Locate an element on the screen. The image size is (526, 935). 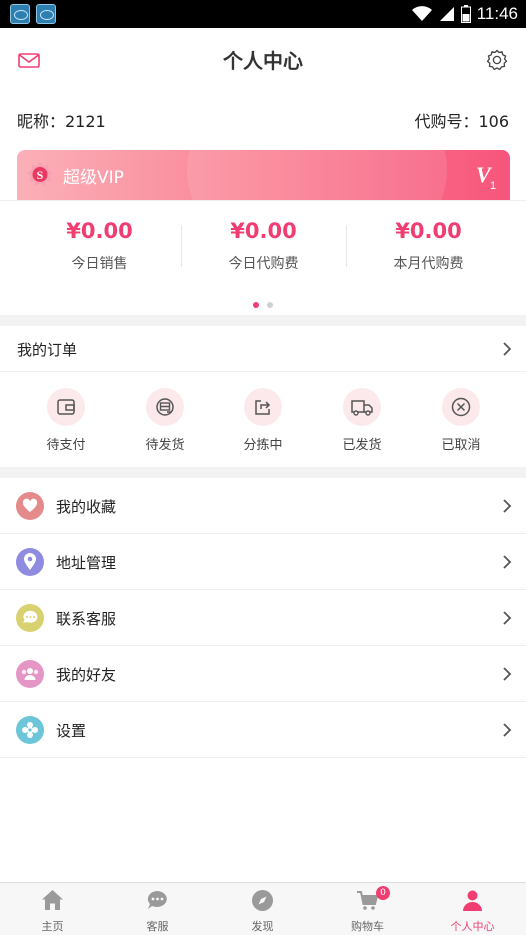
order-label: 待发货 is located at coordinates (165, 445).